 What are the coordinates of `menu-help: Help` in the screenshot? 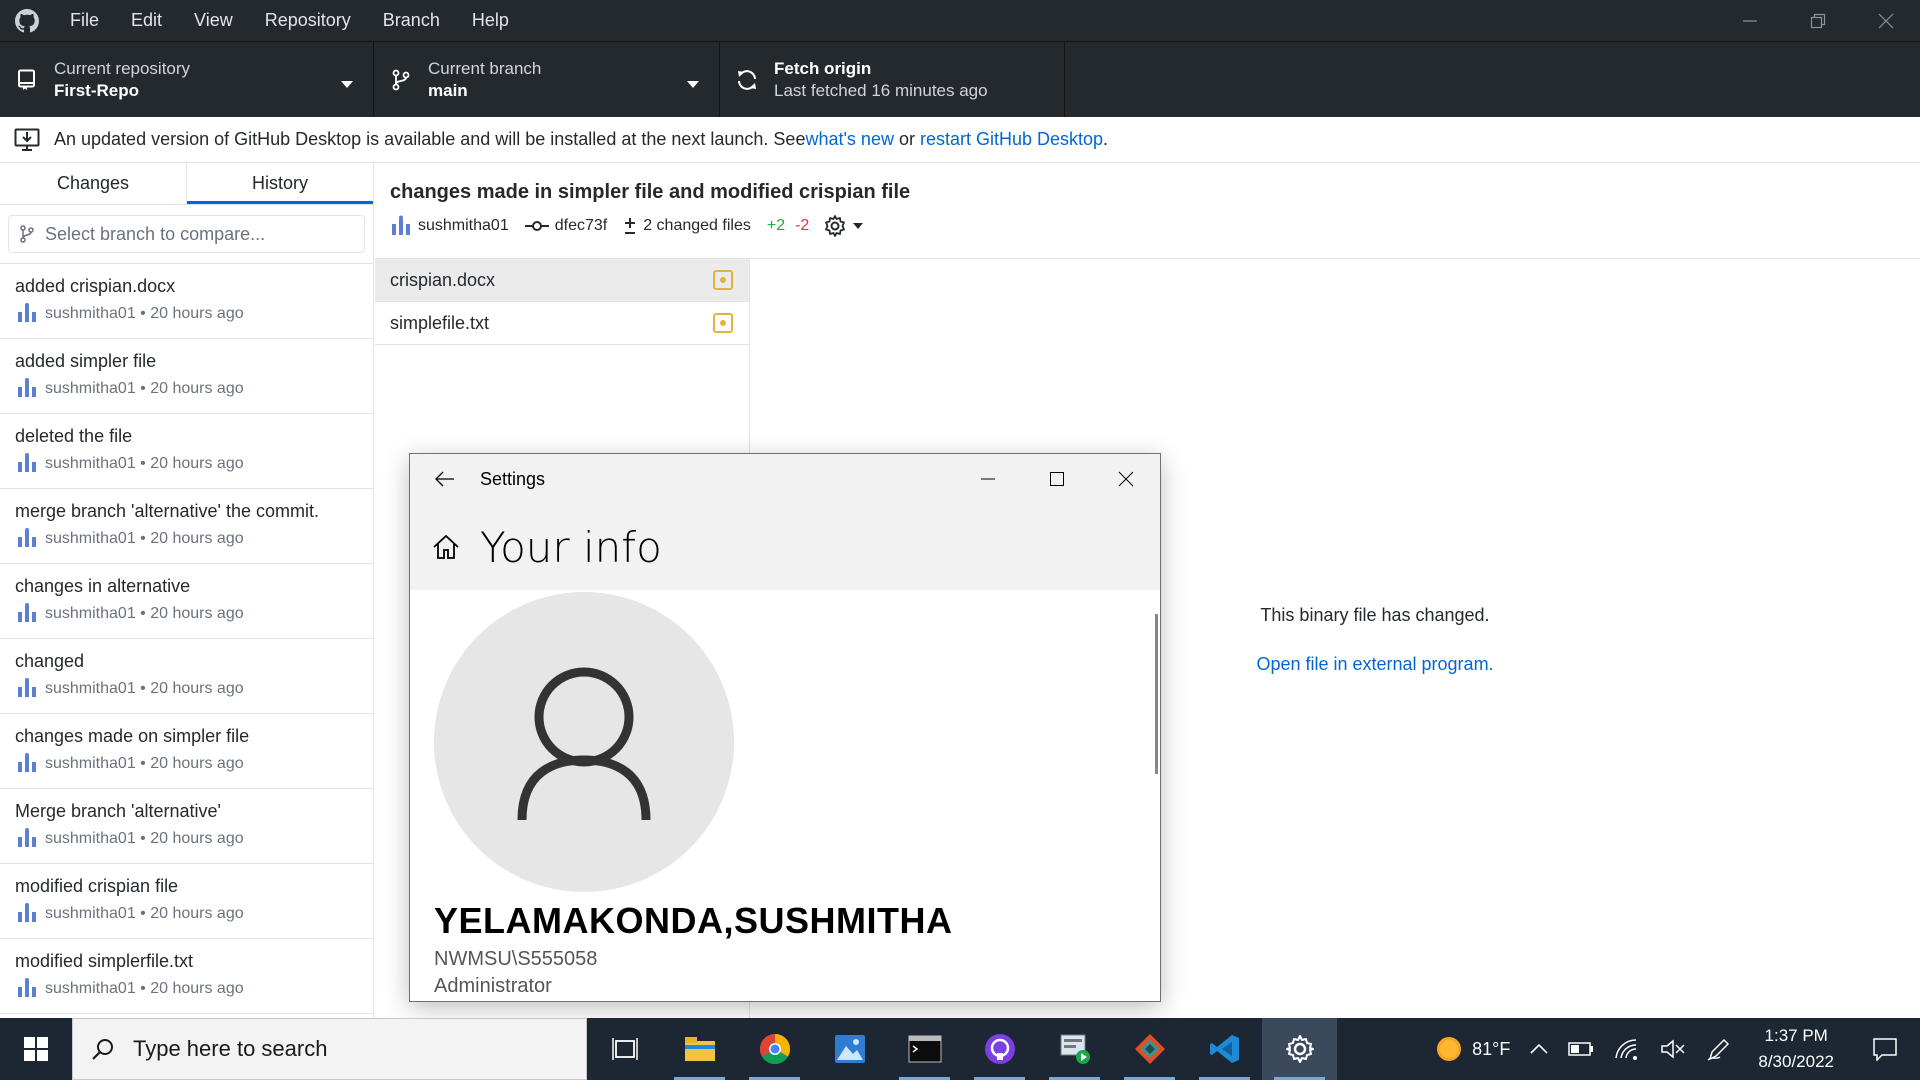 It's located at (490, 20).